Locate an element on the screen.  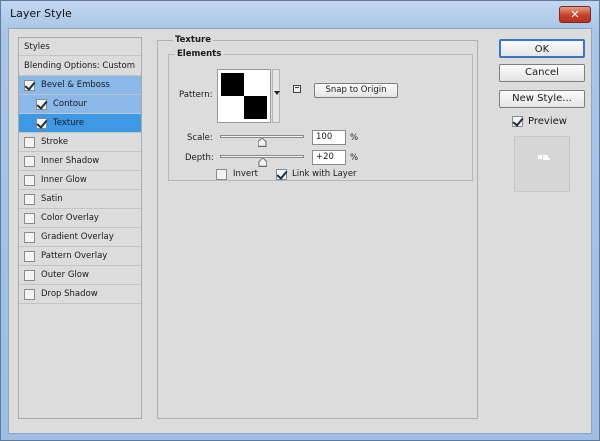
blending-options-item: Blending Options: Custom is located at coordinates (80, 66).